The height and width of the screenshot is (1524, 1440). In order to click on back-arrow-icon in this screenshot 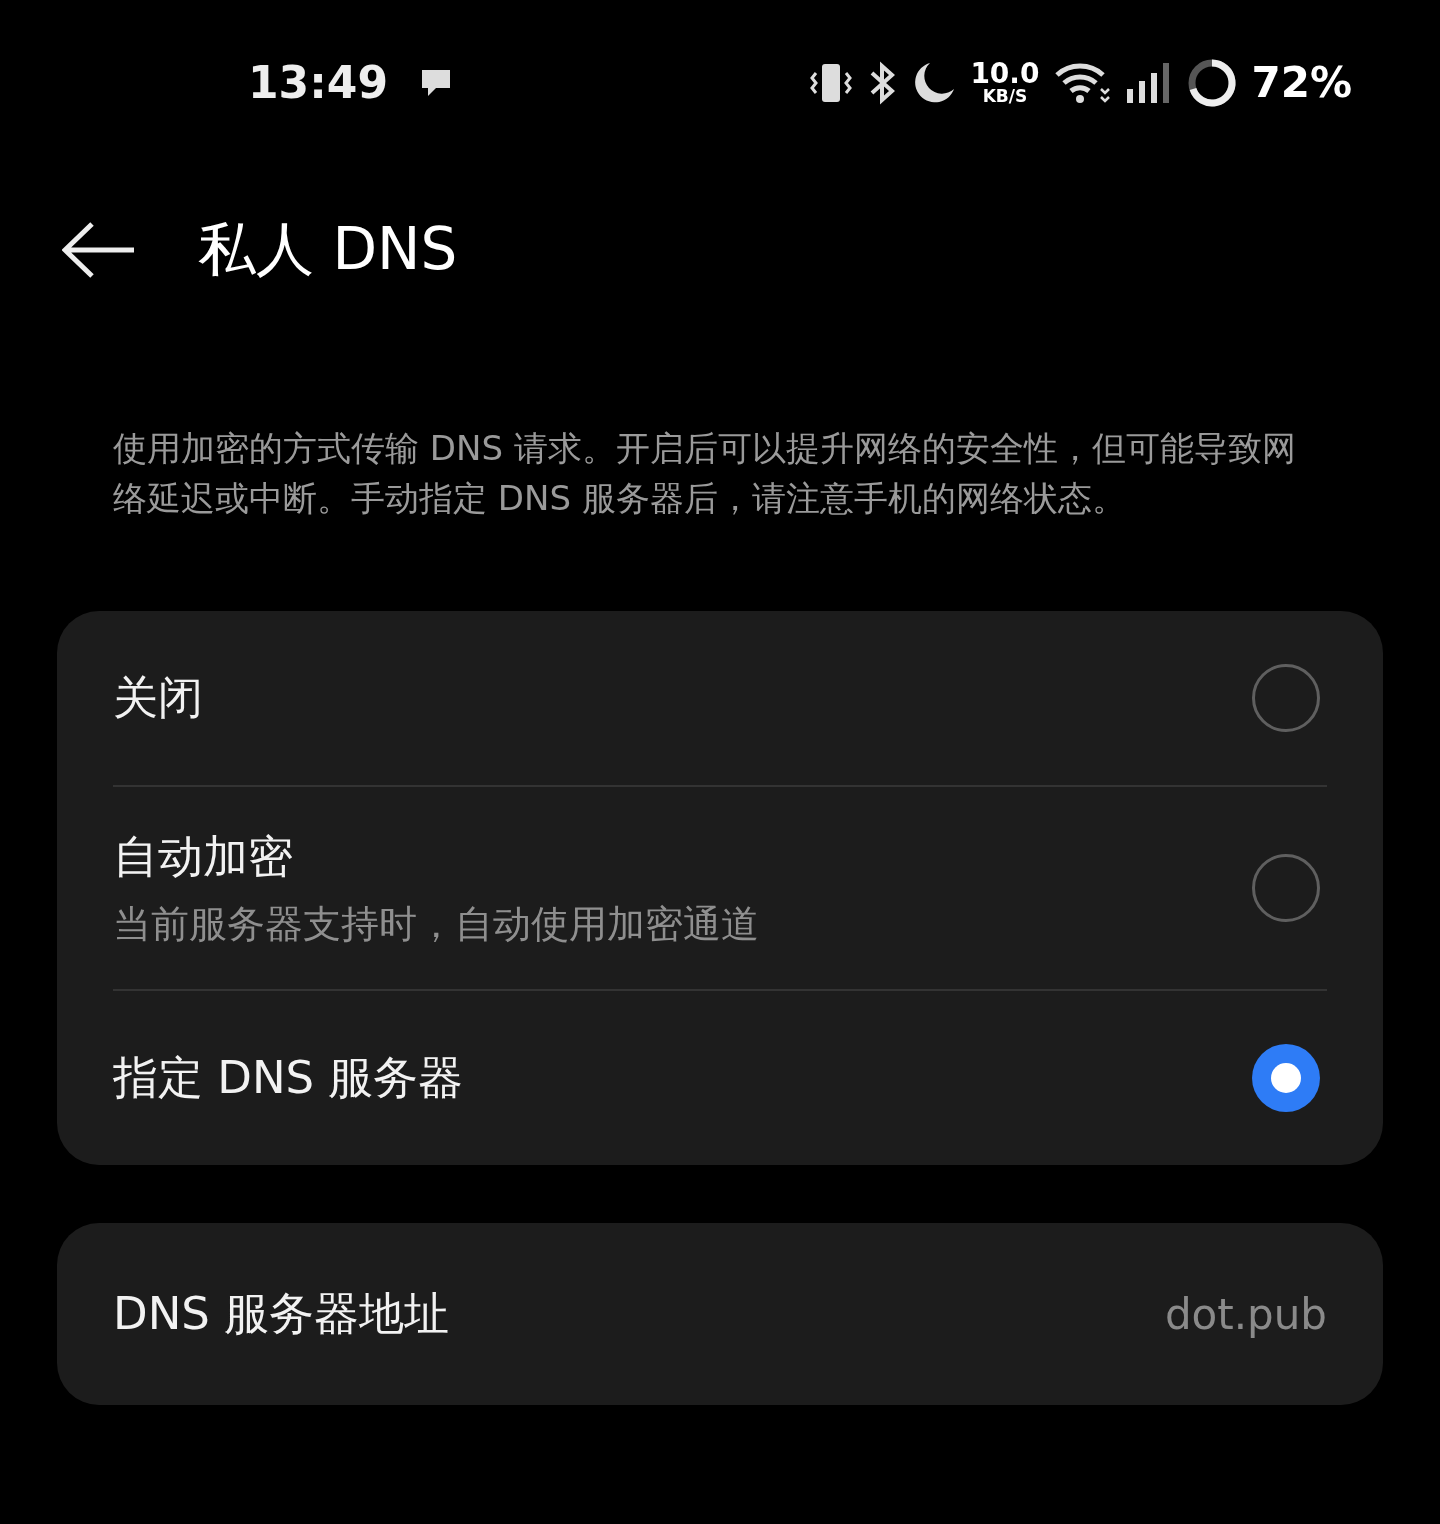, I will do `click(99, 250)`.